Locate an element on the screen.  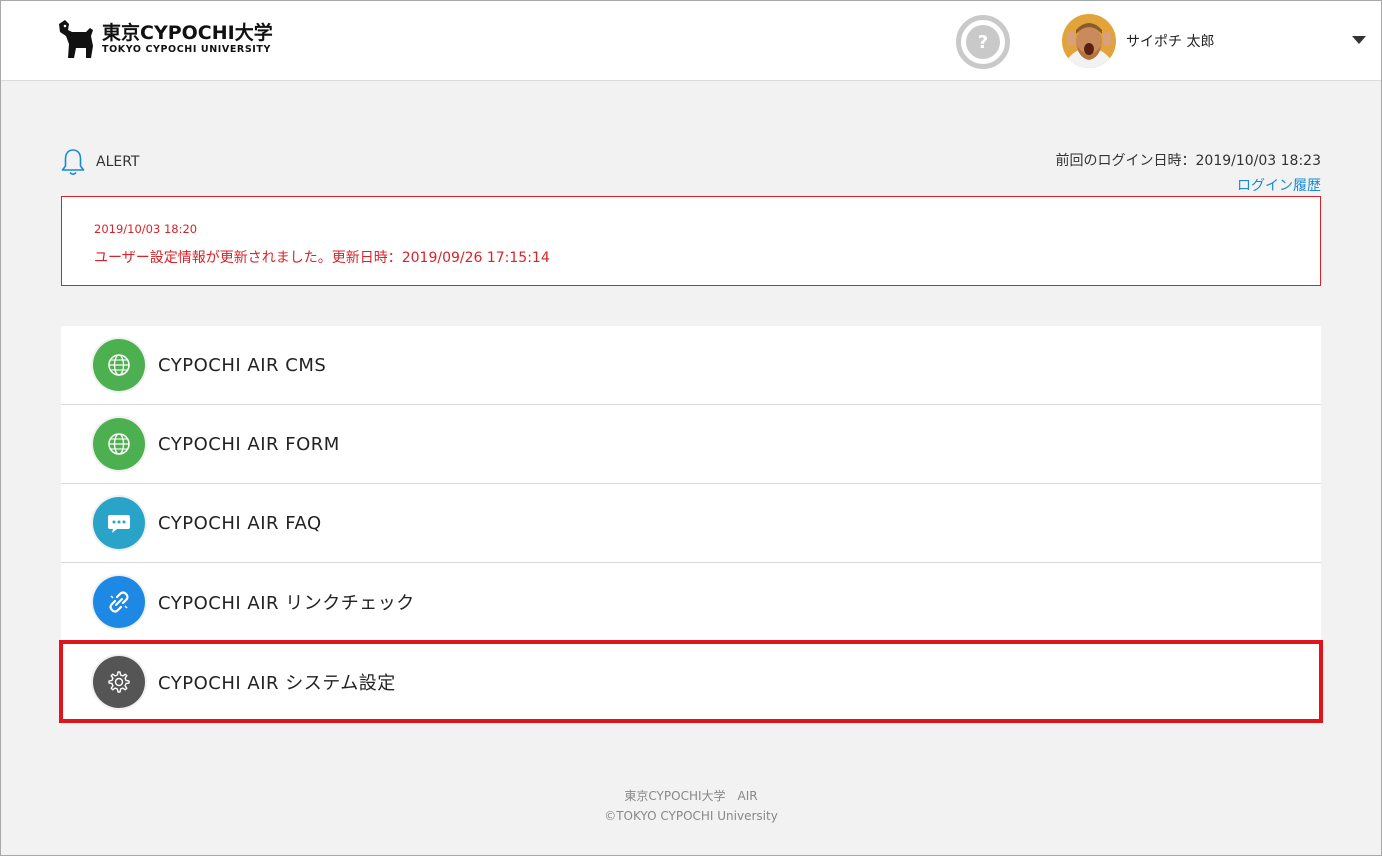
user-menu: サイポチ 太郎 is located at coordinates (1217, 41).